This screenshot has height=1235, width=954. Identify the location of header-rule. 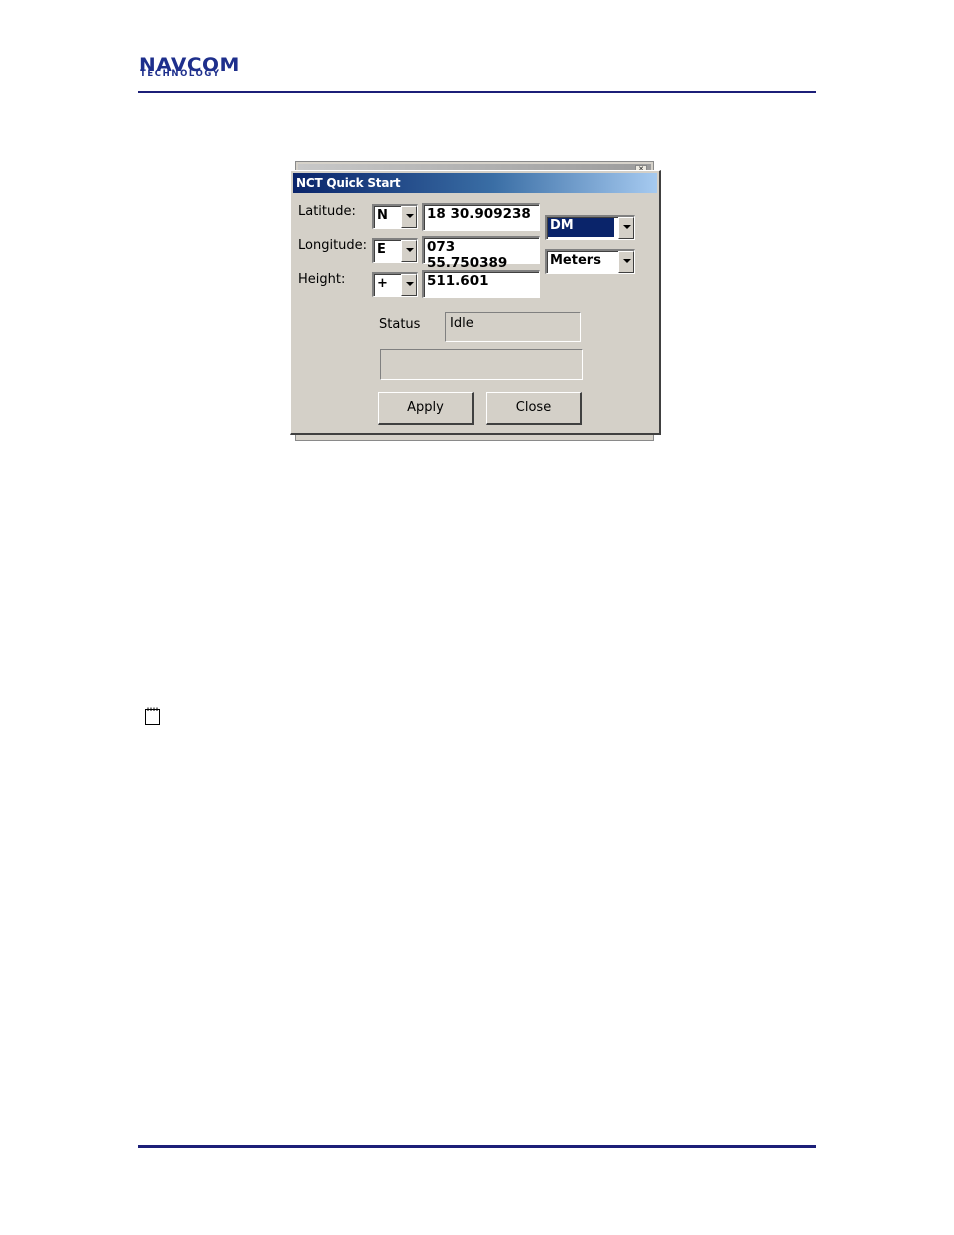
(477, 92).